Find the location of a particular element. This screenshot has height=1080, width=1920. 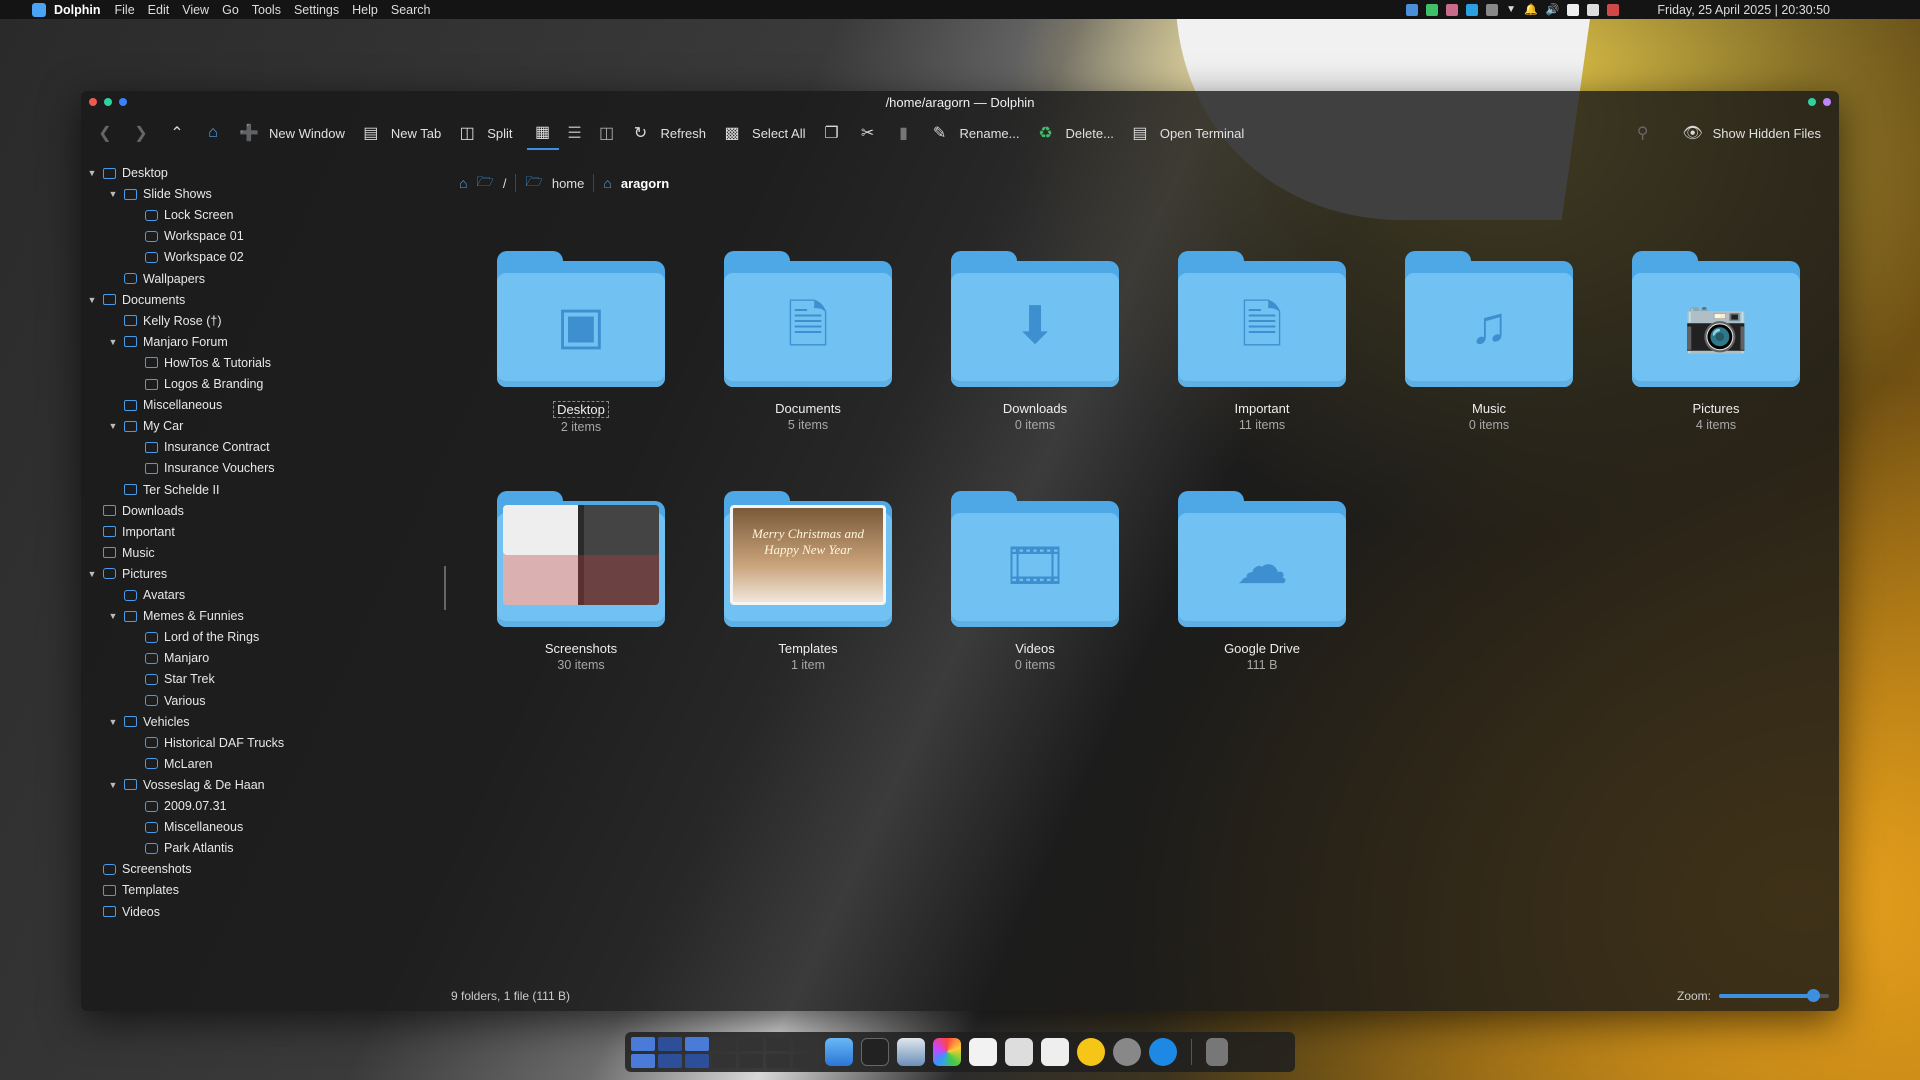

zoom-slider is located at coordinates (1774, 995).